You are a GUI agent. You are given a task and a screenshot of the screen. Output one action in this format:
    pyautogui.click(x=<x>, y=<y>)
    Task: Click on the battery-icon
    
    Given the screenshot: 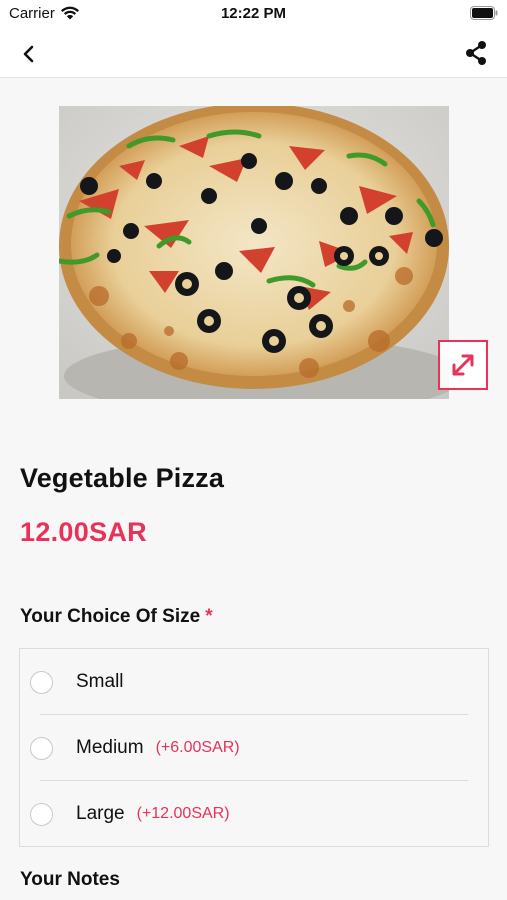 What is the action you would take?
    pyautogui.click(x=484, y=13)
    